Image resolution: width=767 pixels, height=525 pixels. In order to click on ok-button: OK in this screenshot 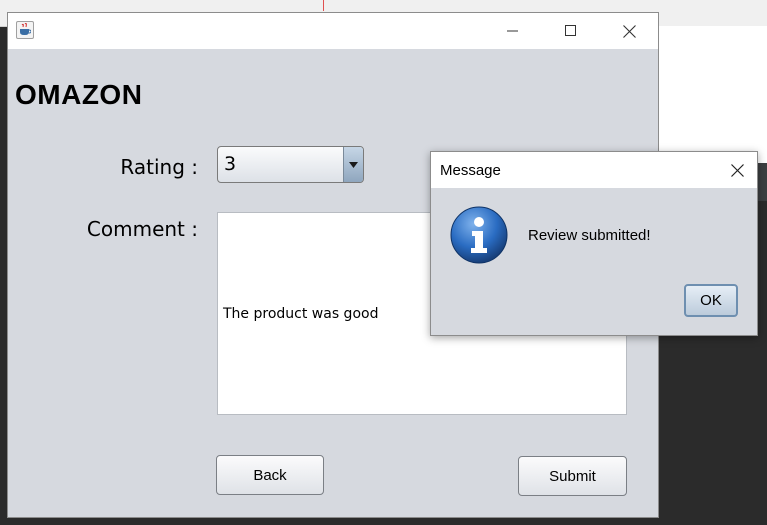, I will do `click(711, 300)`.